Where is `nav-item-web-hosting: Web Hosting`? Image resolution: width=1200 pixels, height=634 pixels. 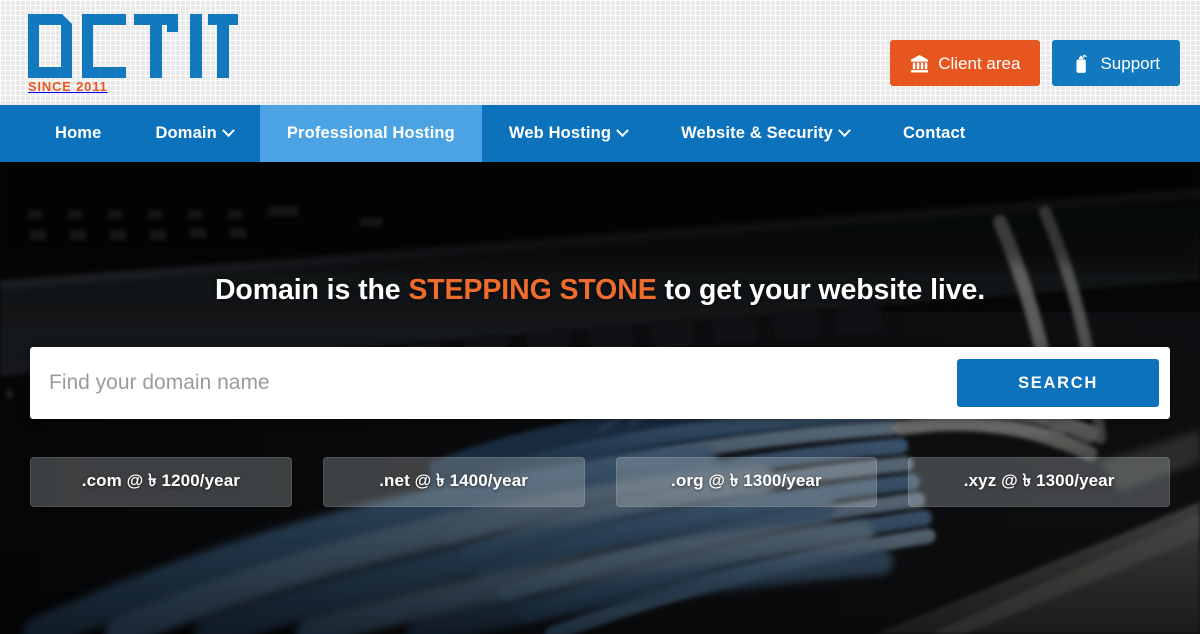 nav-item-web-hosting: Web Hosting is located at coordinates (568, 133).